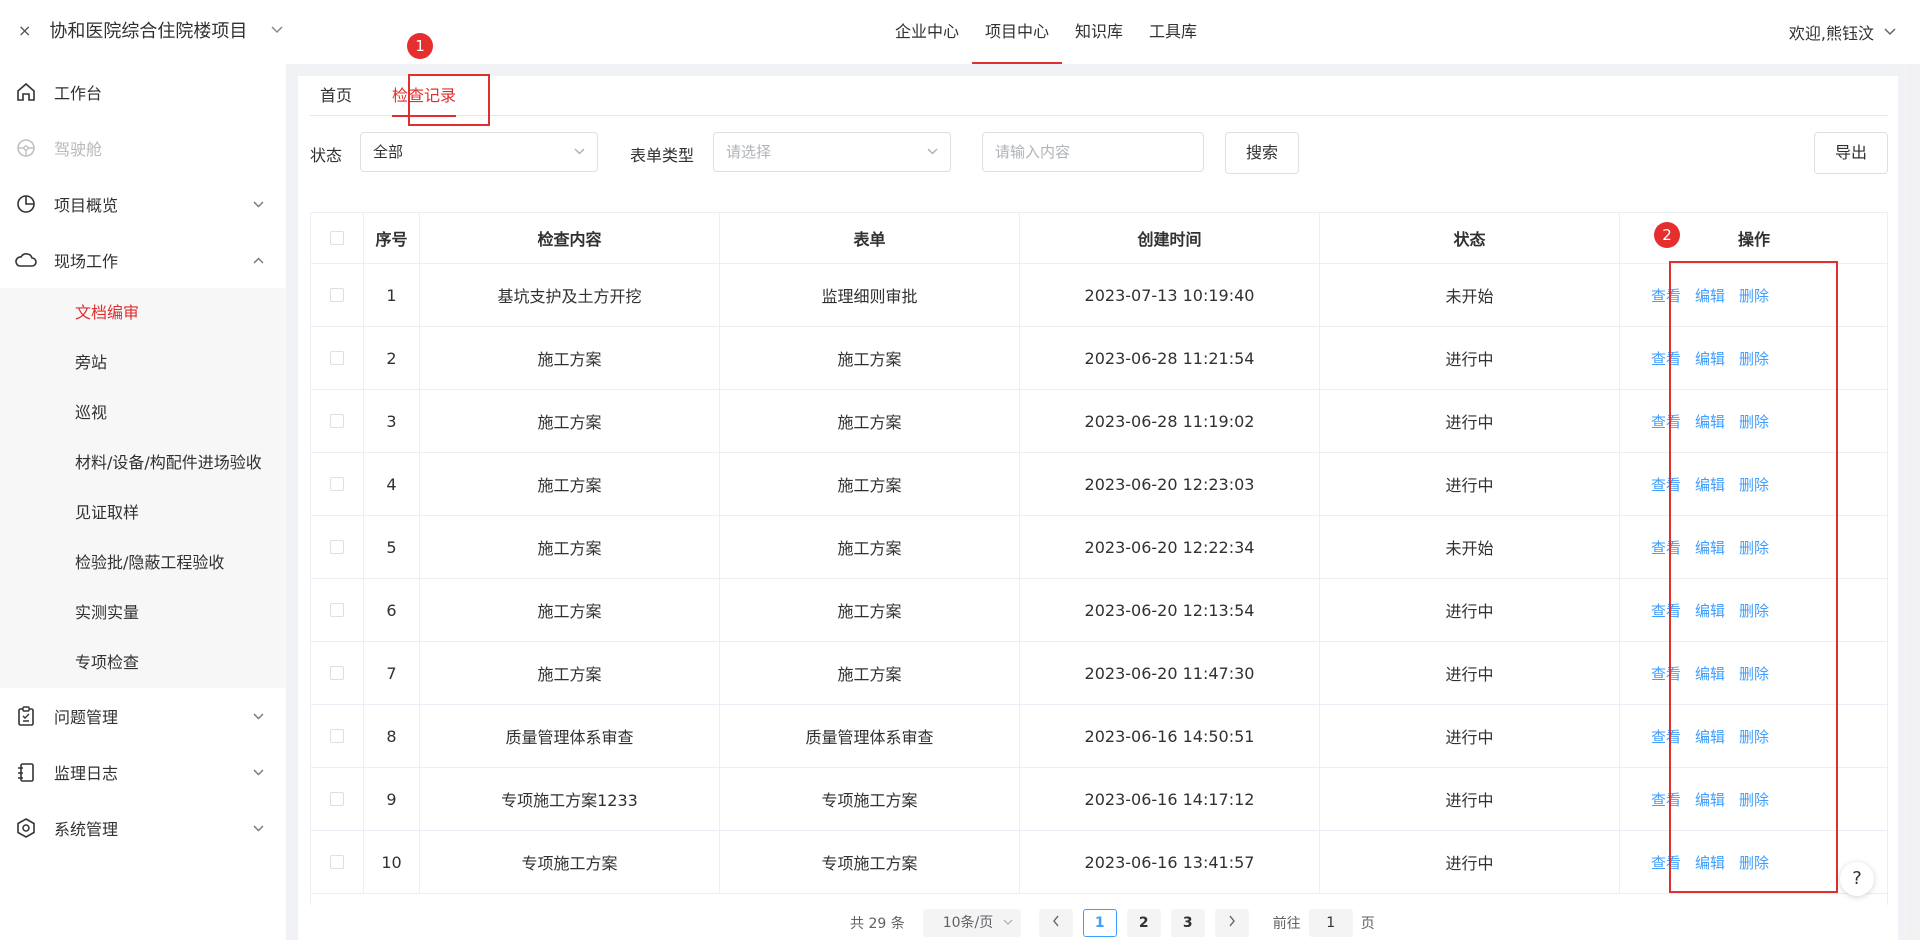 This screenshot has width=1920, height=940. Describe the element at coordinates (143, 363) in the screenshot. I see `sidebar-subitem-side-station: 旁站` at that location.